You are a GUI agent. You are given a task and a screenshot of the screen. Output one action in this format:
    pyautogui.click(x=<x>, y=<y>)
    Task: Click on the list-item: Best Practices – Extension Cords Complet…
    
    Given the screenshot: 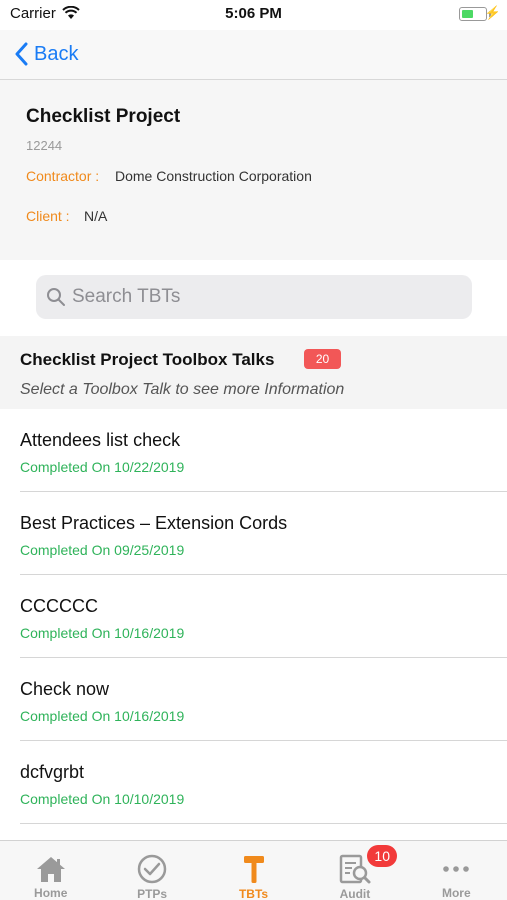 What is the action you would take?
    pyautogui.click(x=253, y=533)
    